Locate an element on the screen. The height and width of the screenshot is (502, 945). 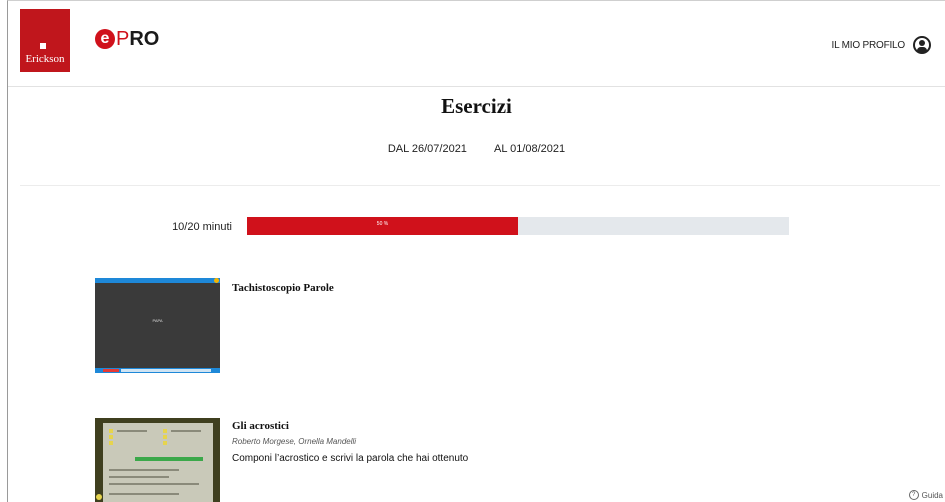
progress-bar: 50 % is located at coordinates (518, 226).